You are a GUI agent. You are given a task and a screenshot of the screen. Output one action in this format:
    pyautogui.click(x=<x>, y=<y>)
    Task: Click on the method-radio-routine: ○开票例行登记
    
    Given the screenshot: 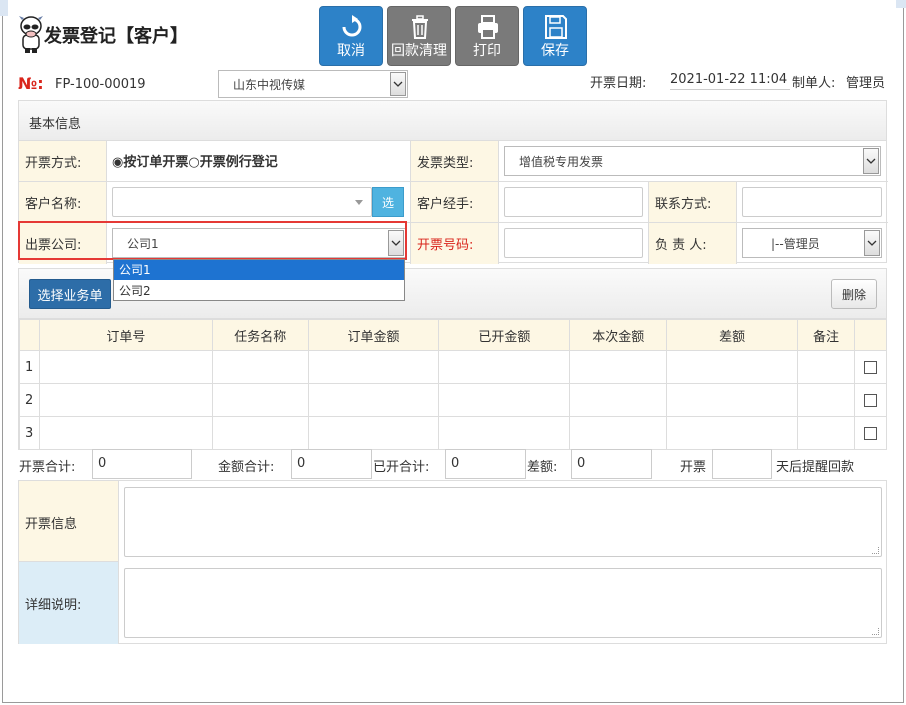 What is the action you would take?
    pyautogui.click(x=232, y=162)
    